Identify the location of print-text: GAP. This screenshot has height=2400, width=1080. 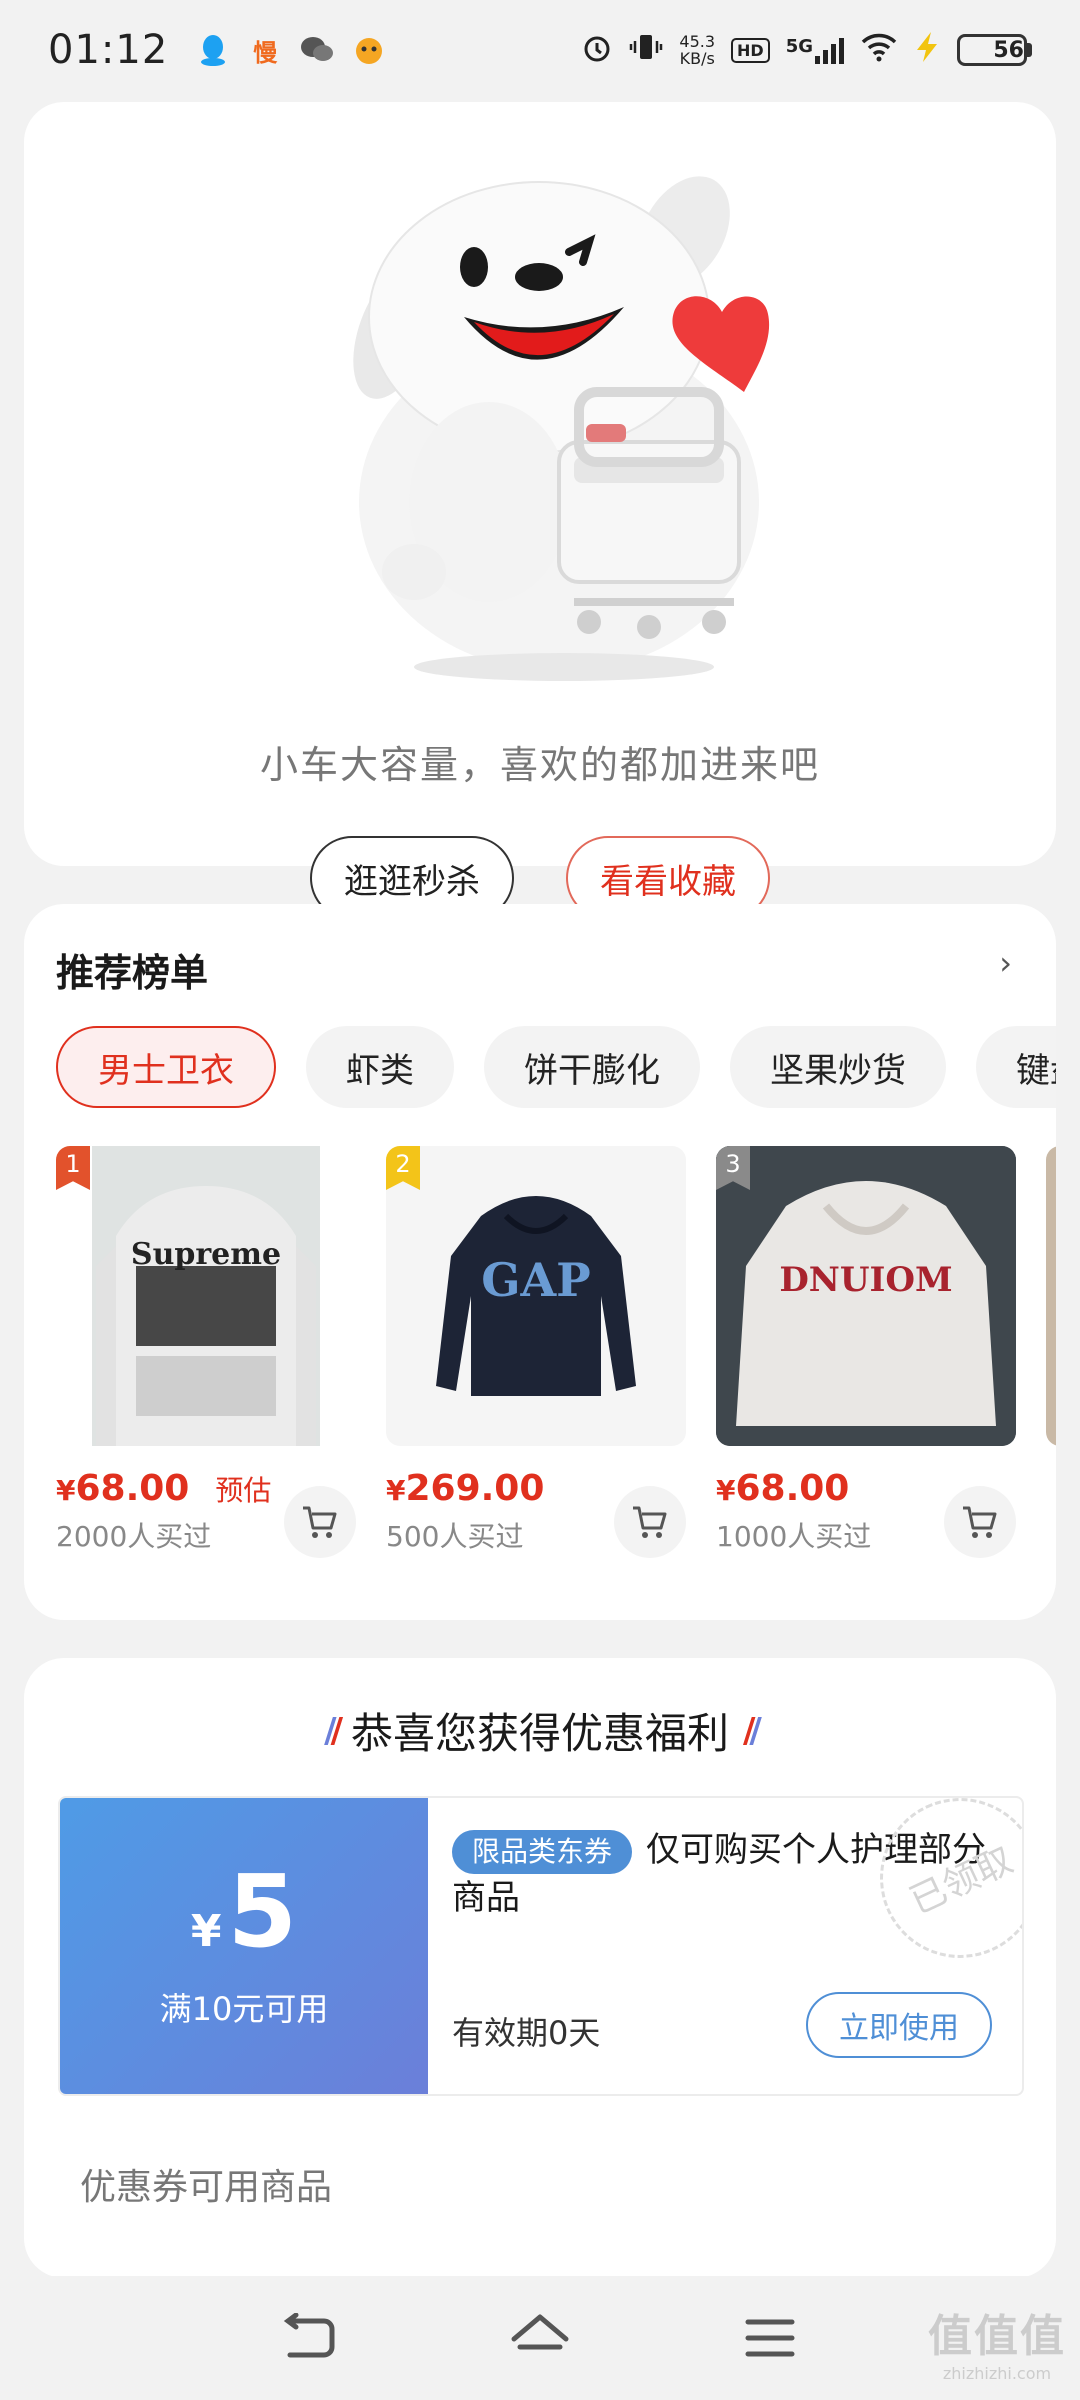
(536, 1280).